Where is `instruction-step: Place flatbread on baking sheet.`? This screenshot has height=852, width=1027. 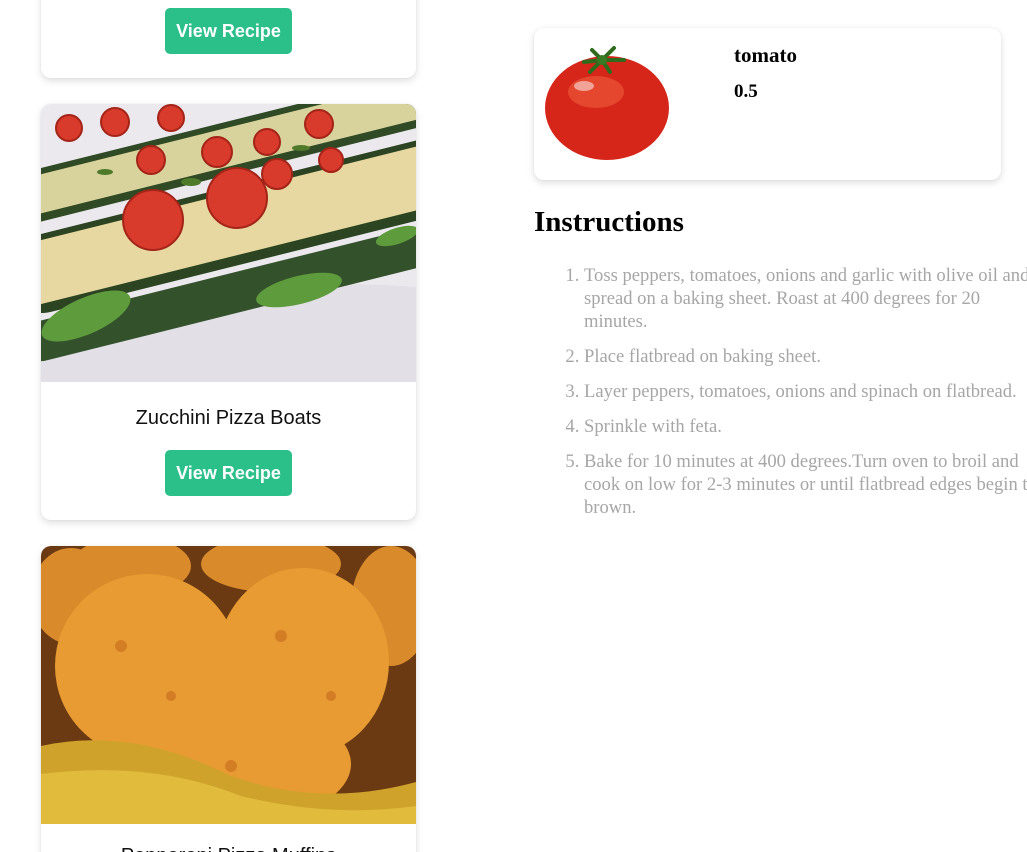 instruction-step: Place flatbread on baking sheet. is located at coordinates (805, 356).